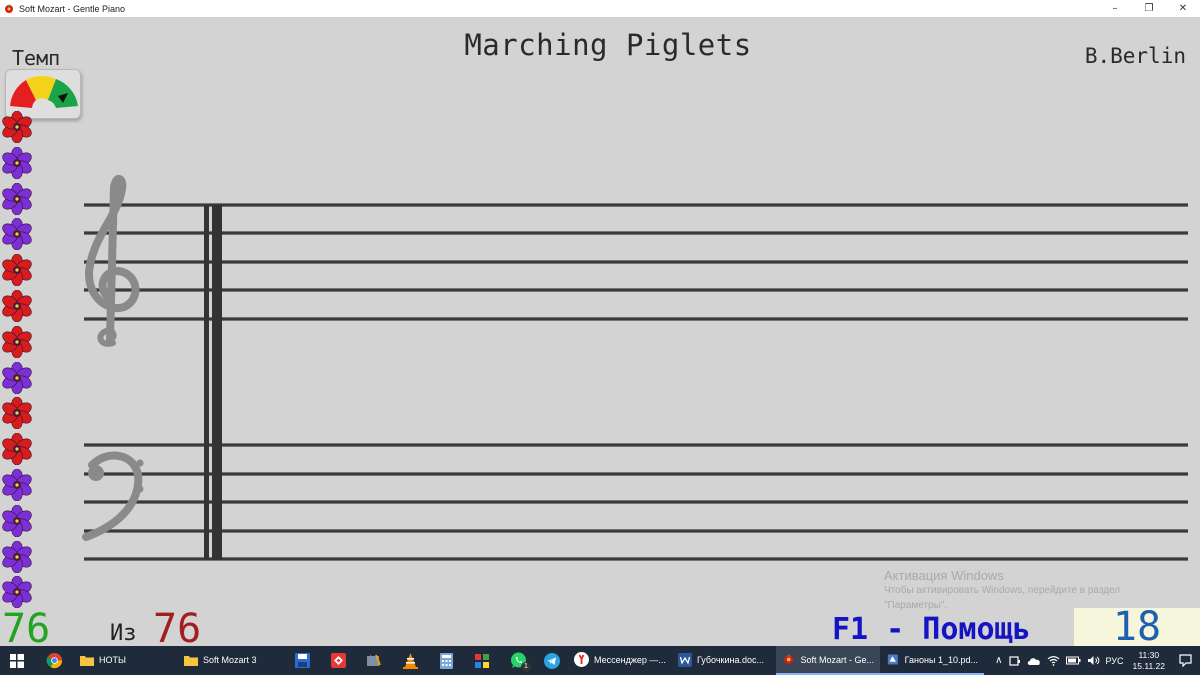 The image size is (1200, 675). I want to click on whatsapp-badge: 1, so click(526, 667).